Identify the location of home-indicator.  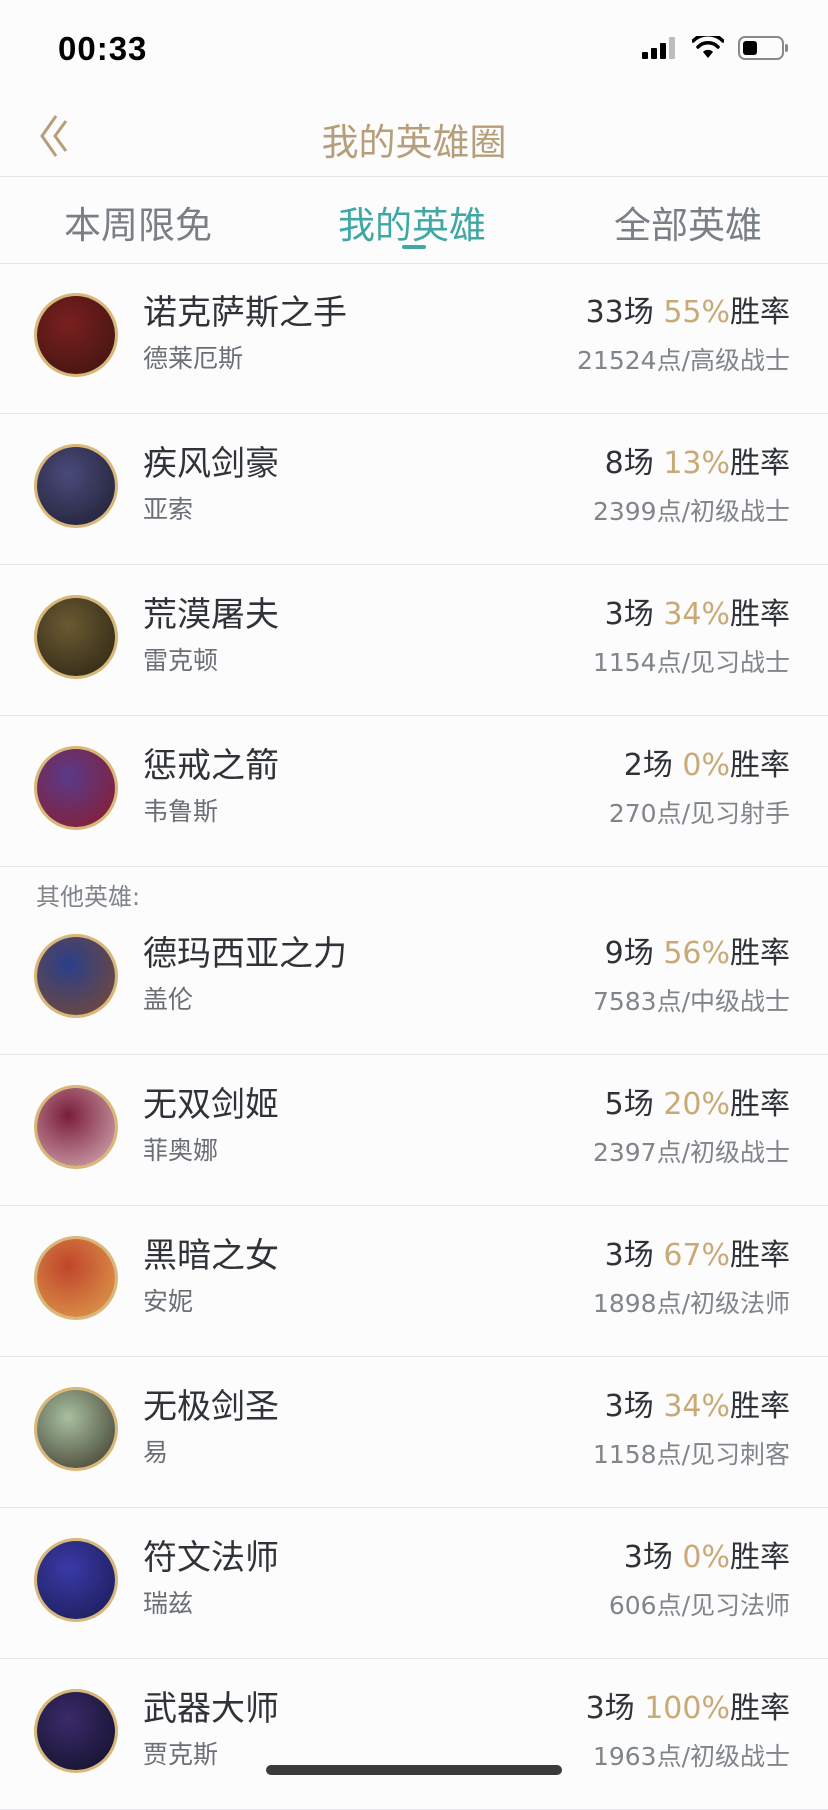
(414, 1770).